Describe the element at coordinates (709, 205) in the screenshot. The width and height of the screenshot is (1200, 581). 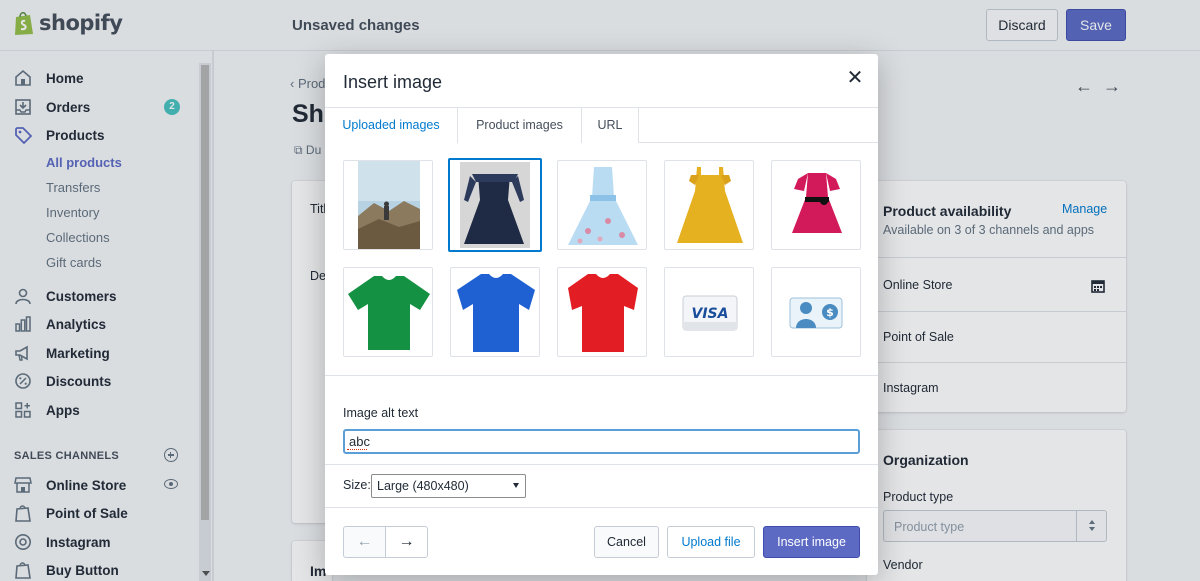
I see `yellow-dress-image` at that location.